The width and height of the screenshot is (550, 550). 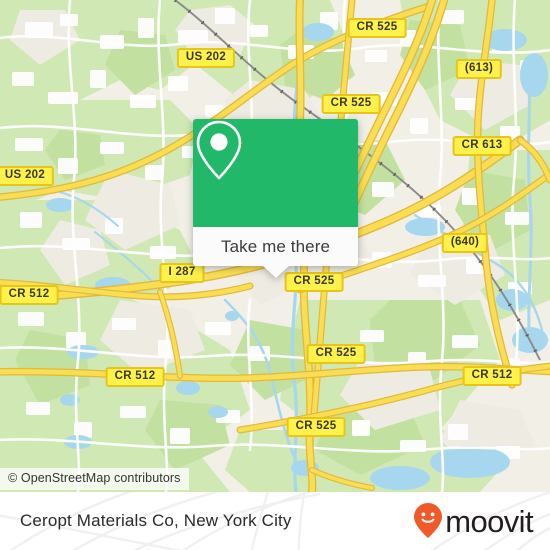 I want to click on popup-tail-pointer, so click(x=275, y=272).